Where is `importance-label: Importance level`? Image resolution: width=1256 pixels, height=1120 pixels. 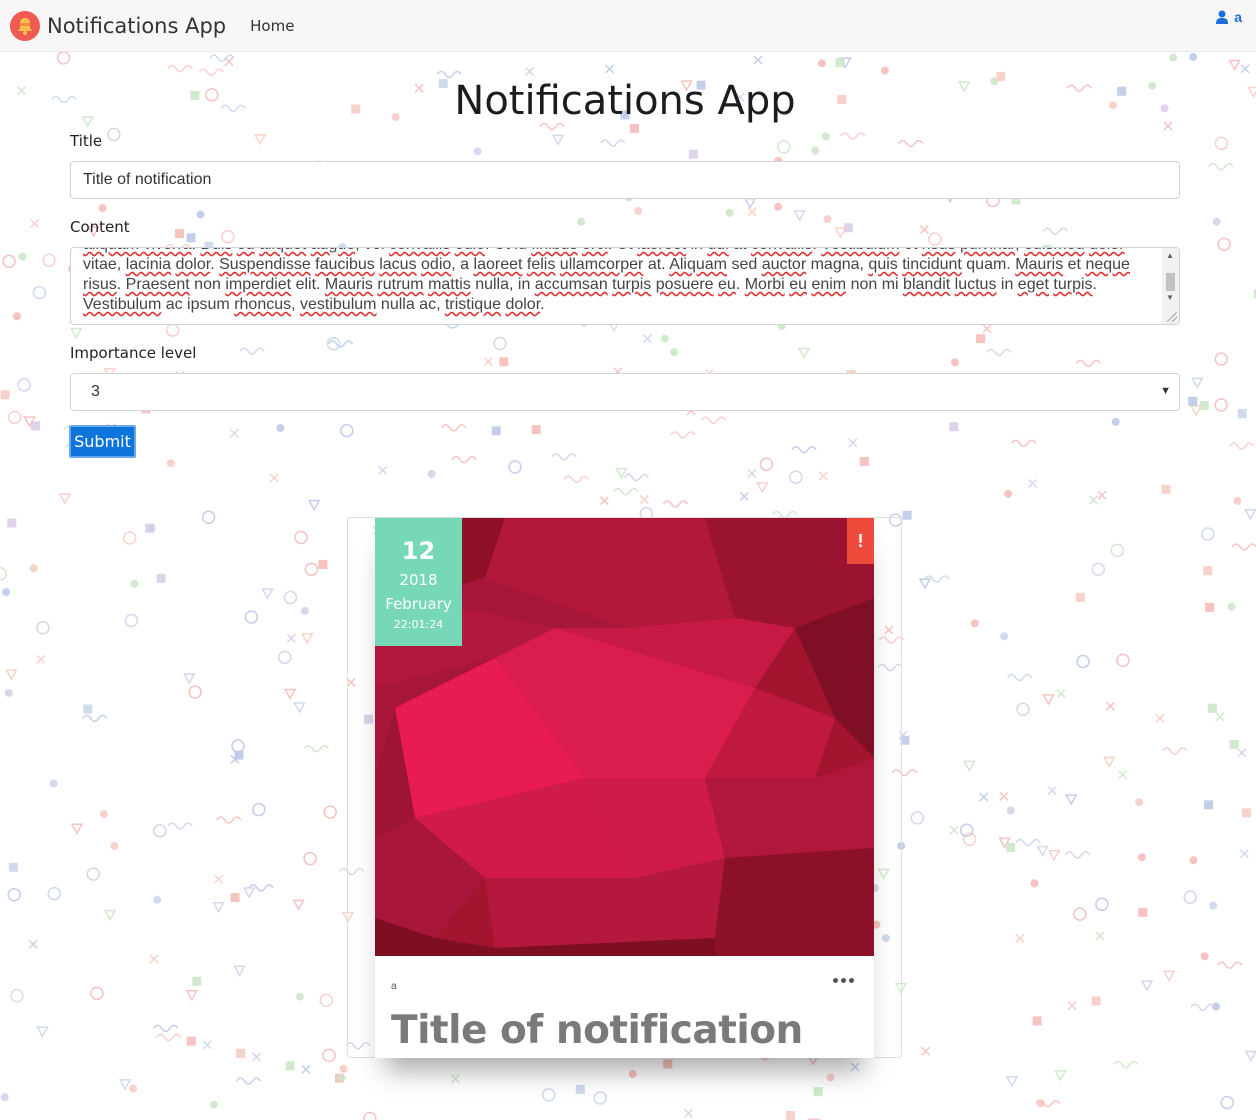
importance-label: Importance level is located at coordinates (133, 353).